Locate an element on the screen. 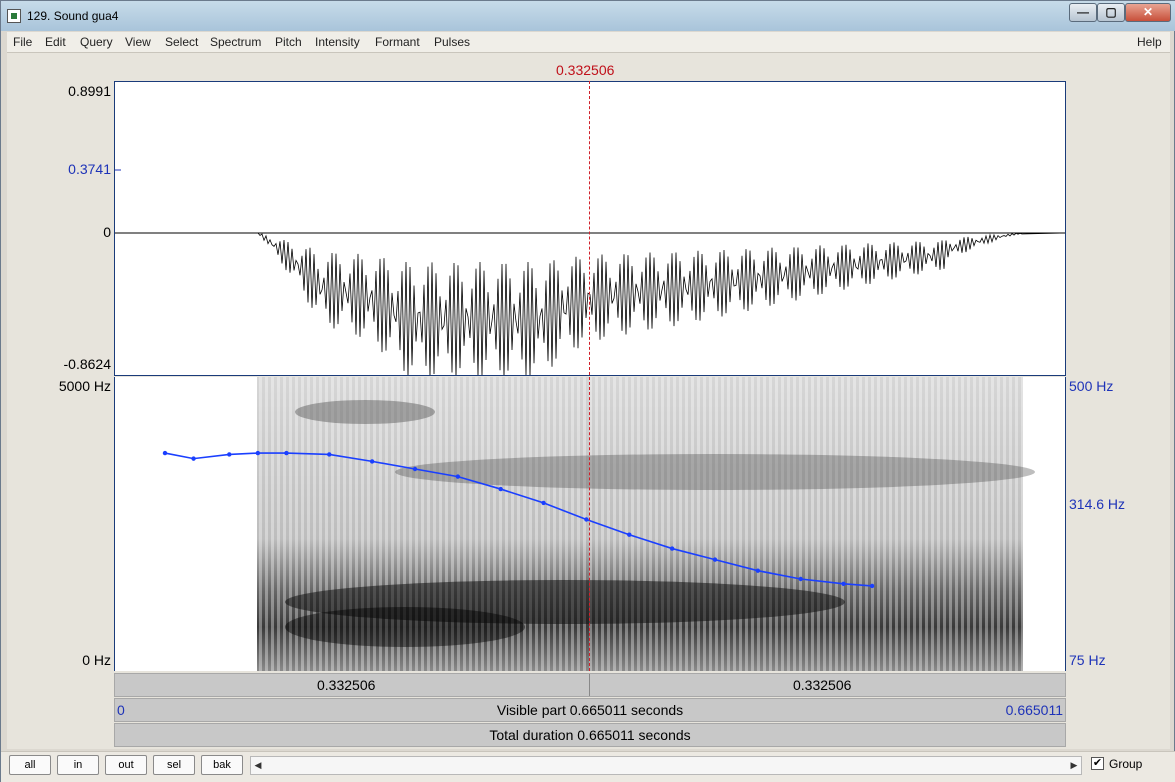  segment-left-duration: 0.332506 is located at coordinates (346, 685).